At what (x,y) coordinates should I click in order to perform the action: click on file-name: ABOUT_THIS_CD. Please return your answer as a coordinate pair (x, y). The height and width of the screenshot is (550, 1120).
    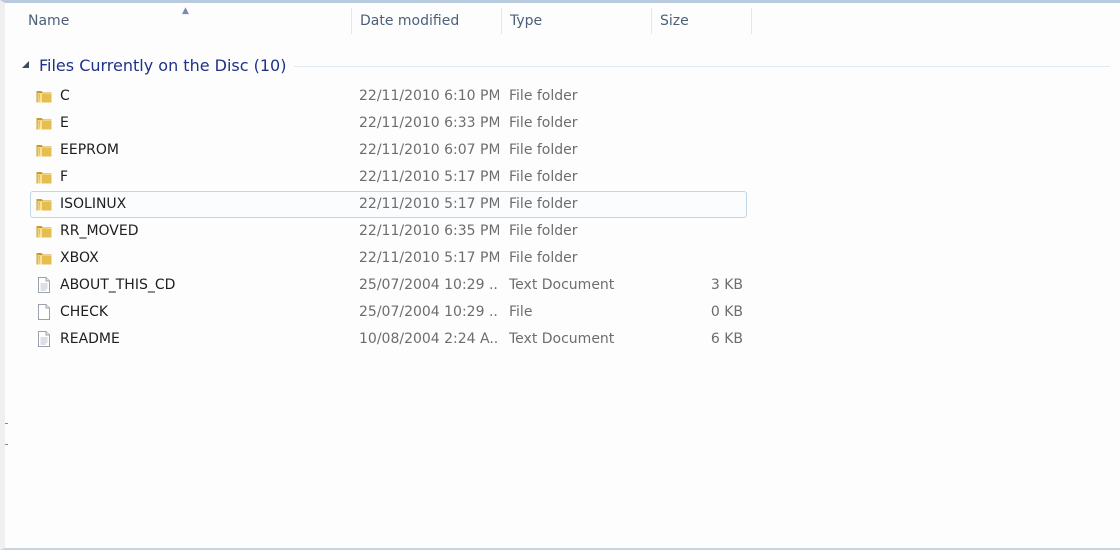
    Looking at the image, I should click on (118, 285).